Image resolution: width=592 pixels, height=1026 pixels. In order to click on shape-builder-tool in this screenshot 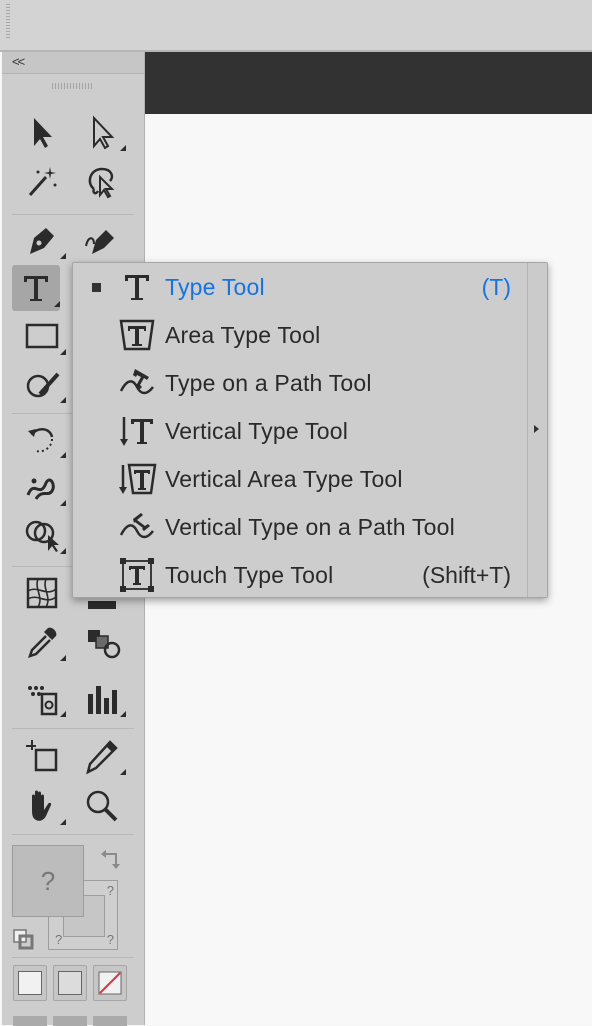, I will do `click(42, 535)`.